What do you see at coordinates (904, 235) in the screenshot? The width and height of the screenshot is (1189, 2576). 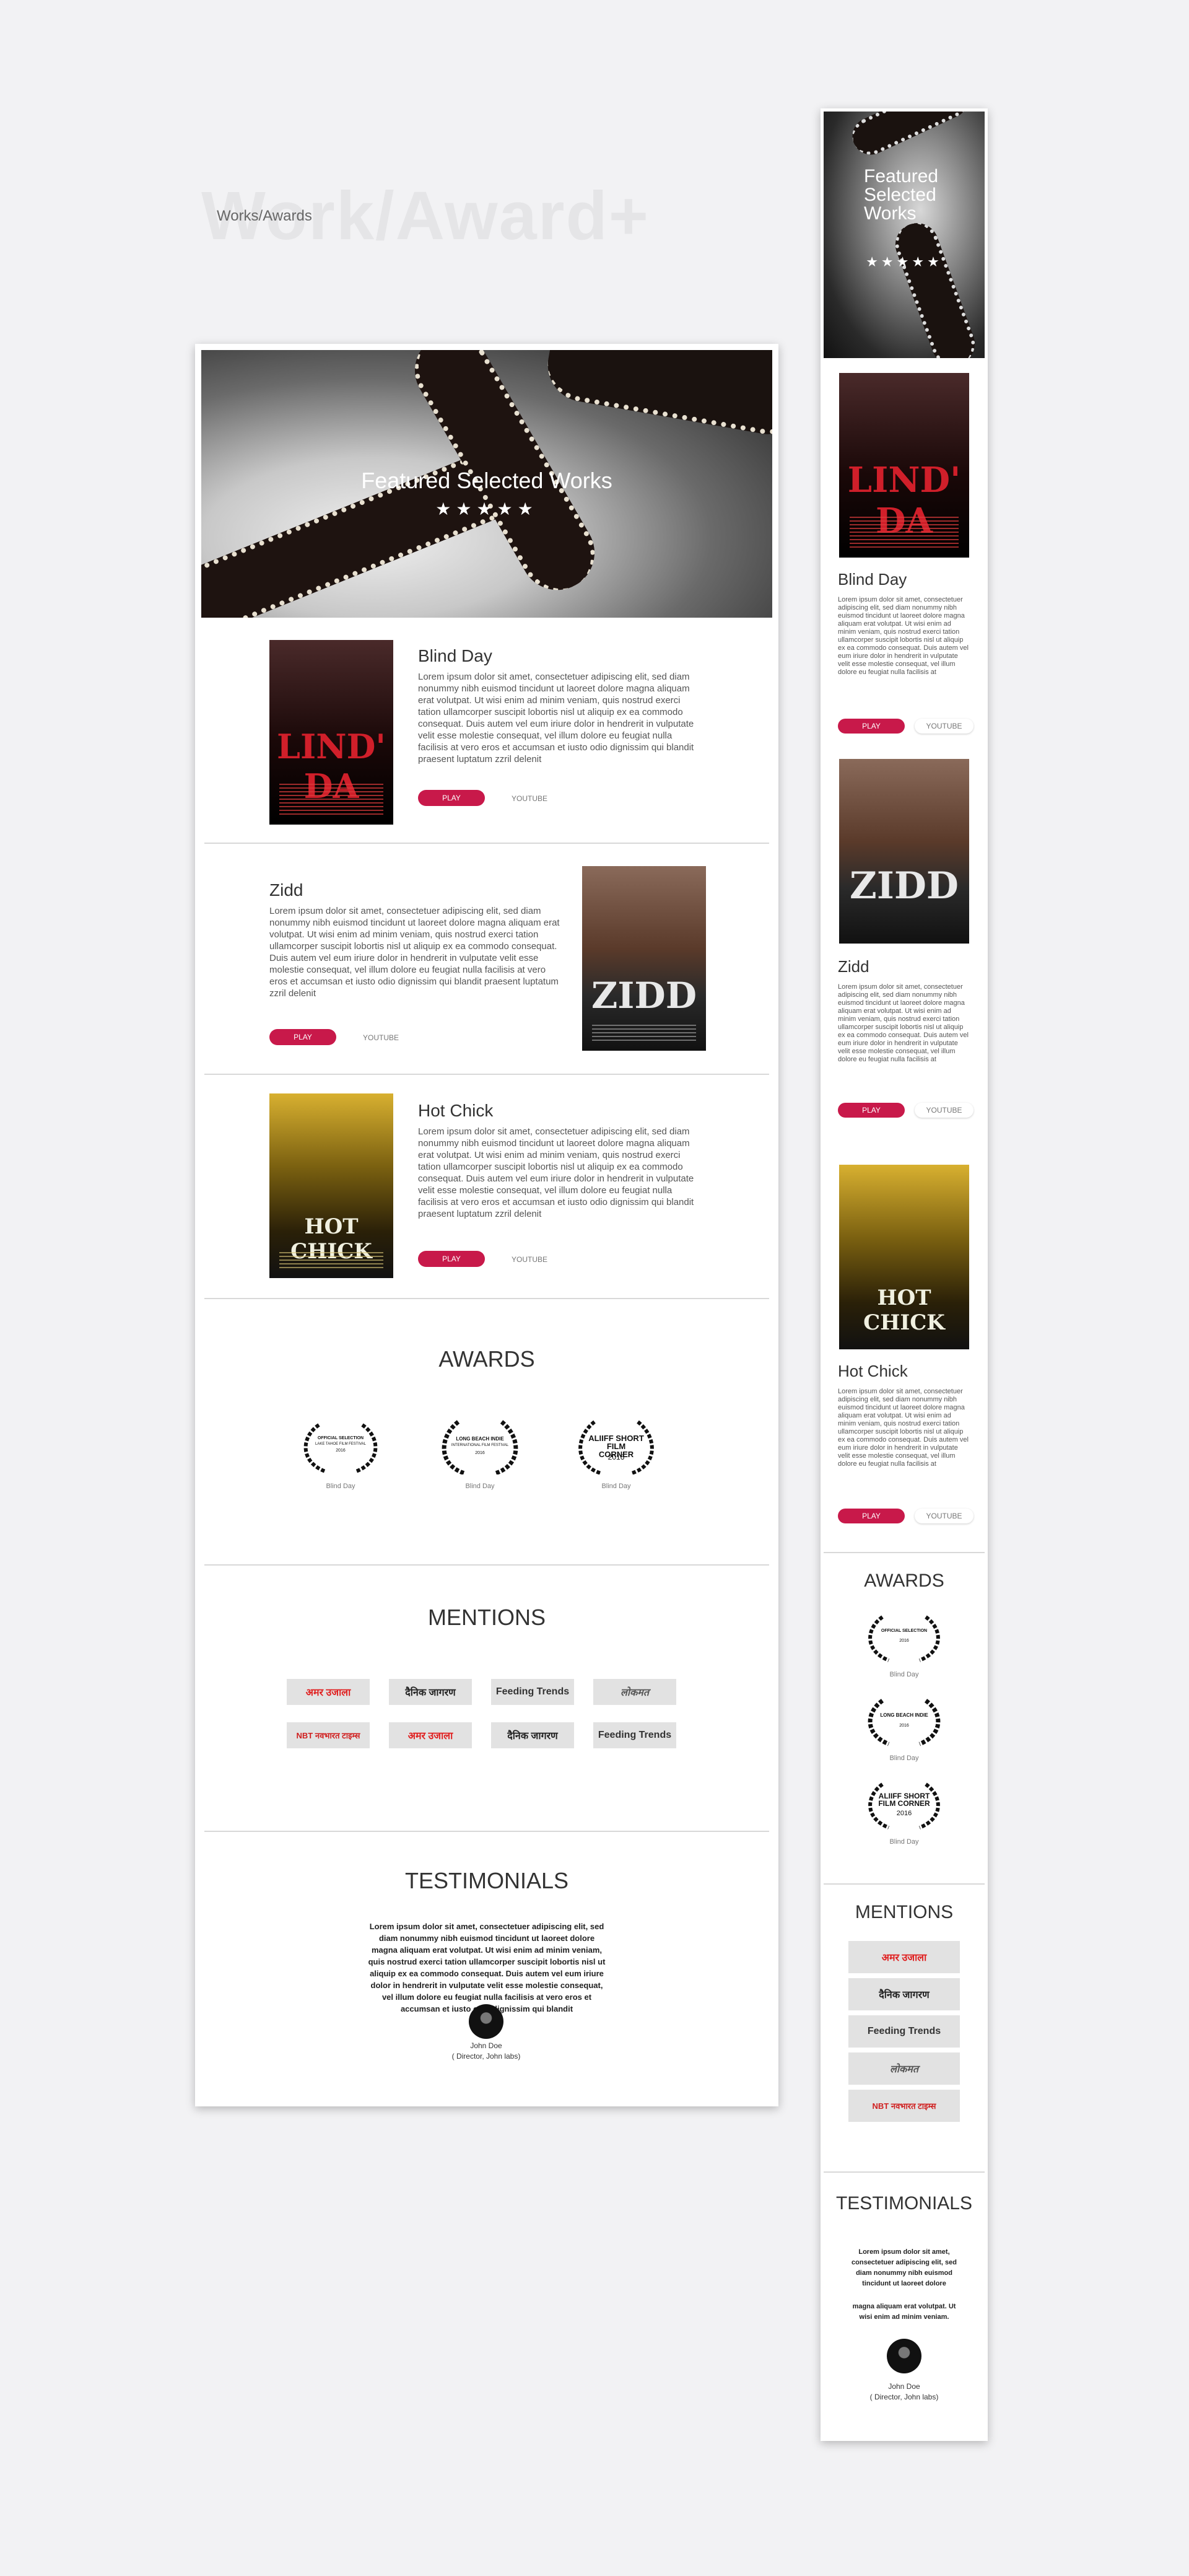 I see `mobile-hero-banner: Featured Selected Works ★★★★★` at bounding box center [904, 235].